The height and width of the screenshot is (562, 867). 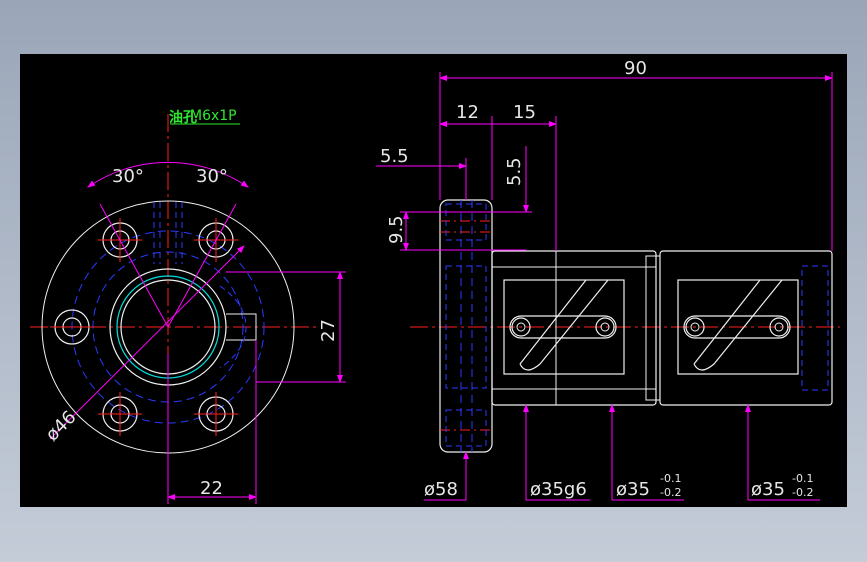 I want to click on bolt-hole-bottom-left, so click(x=120, y=414).